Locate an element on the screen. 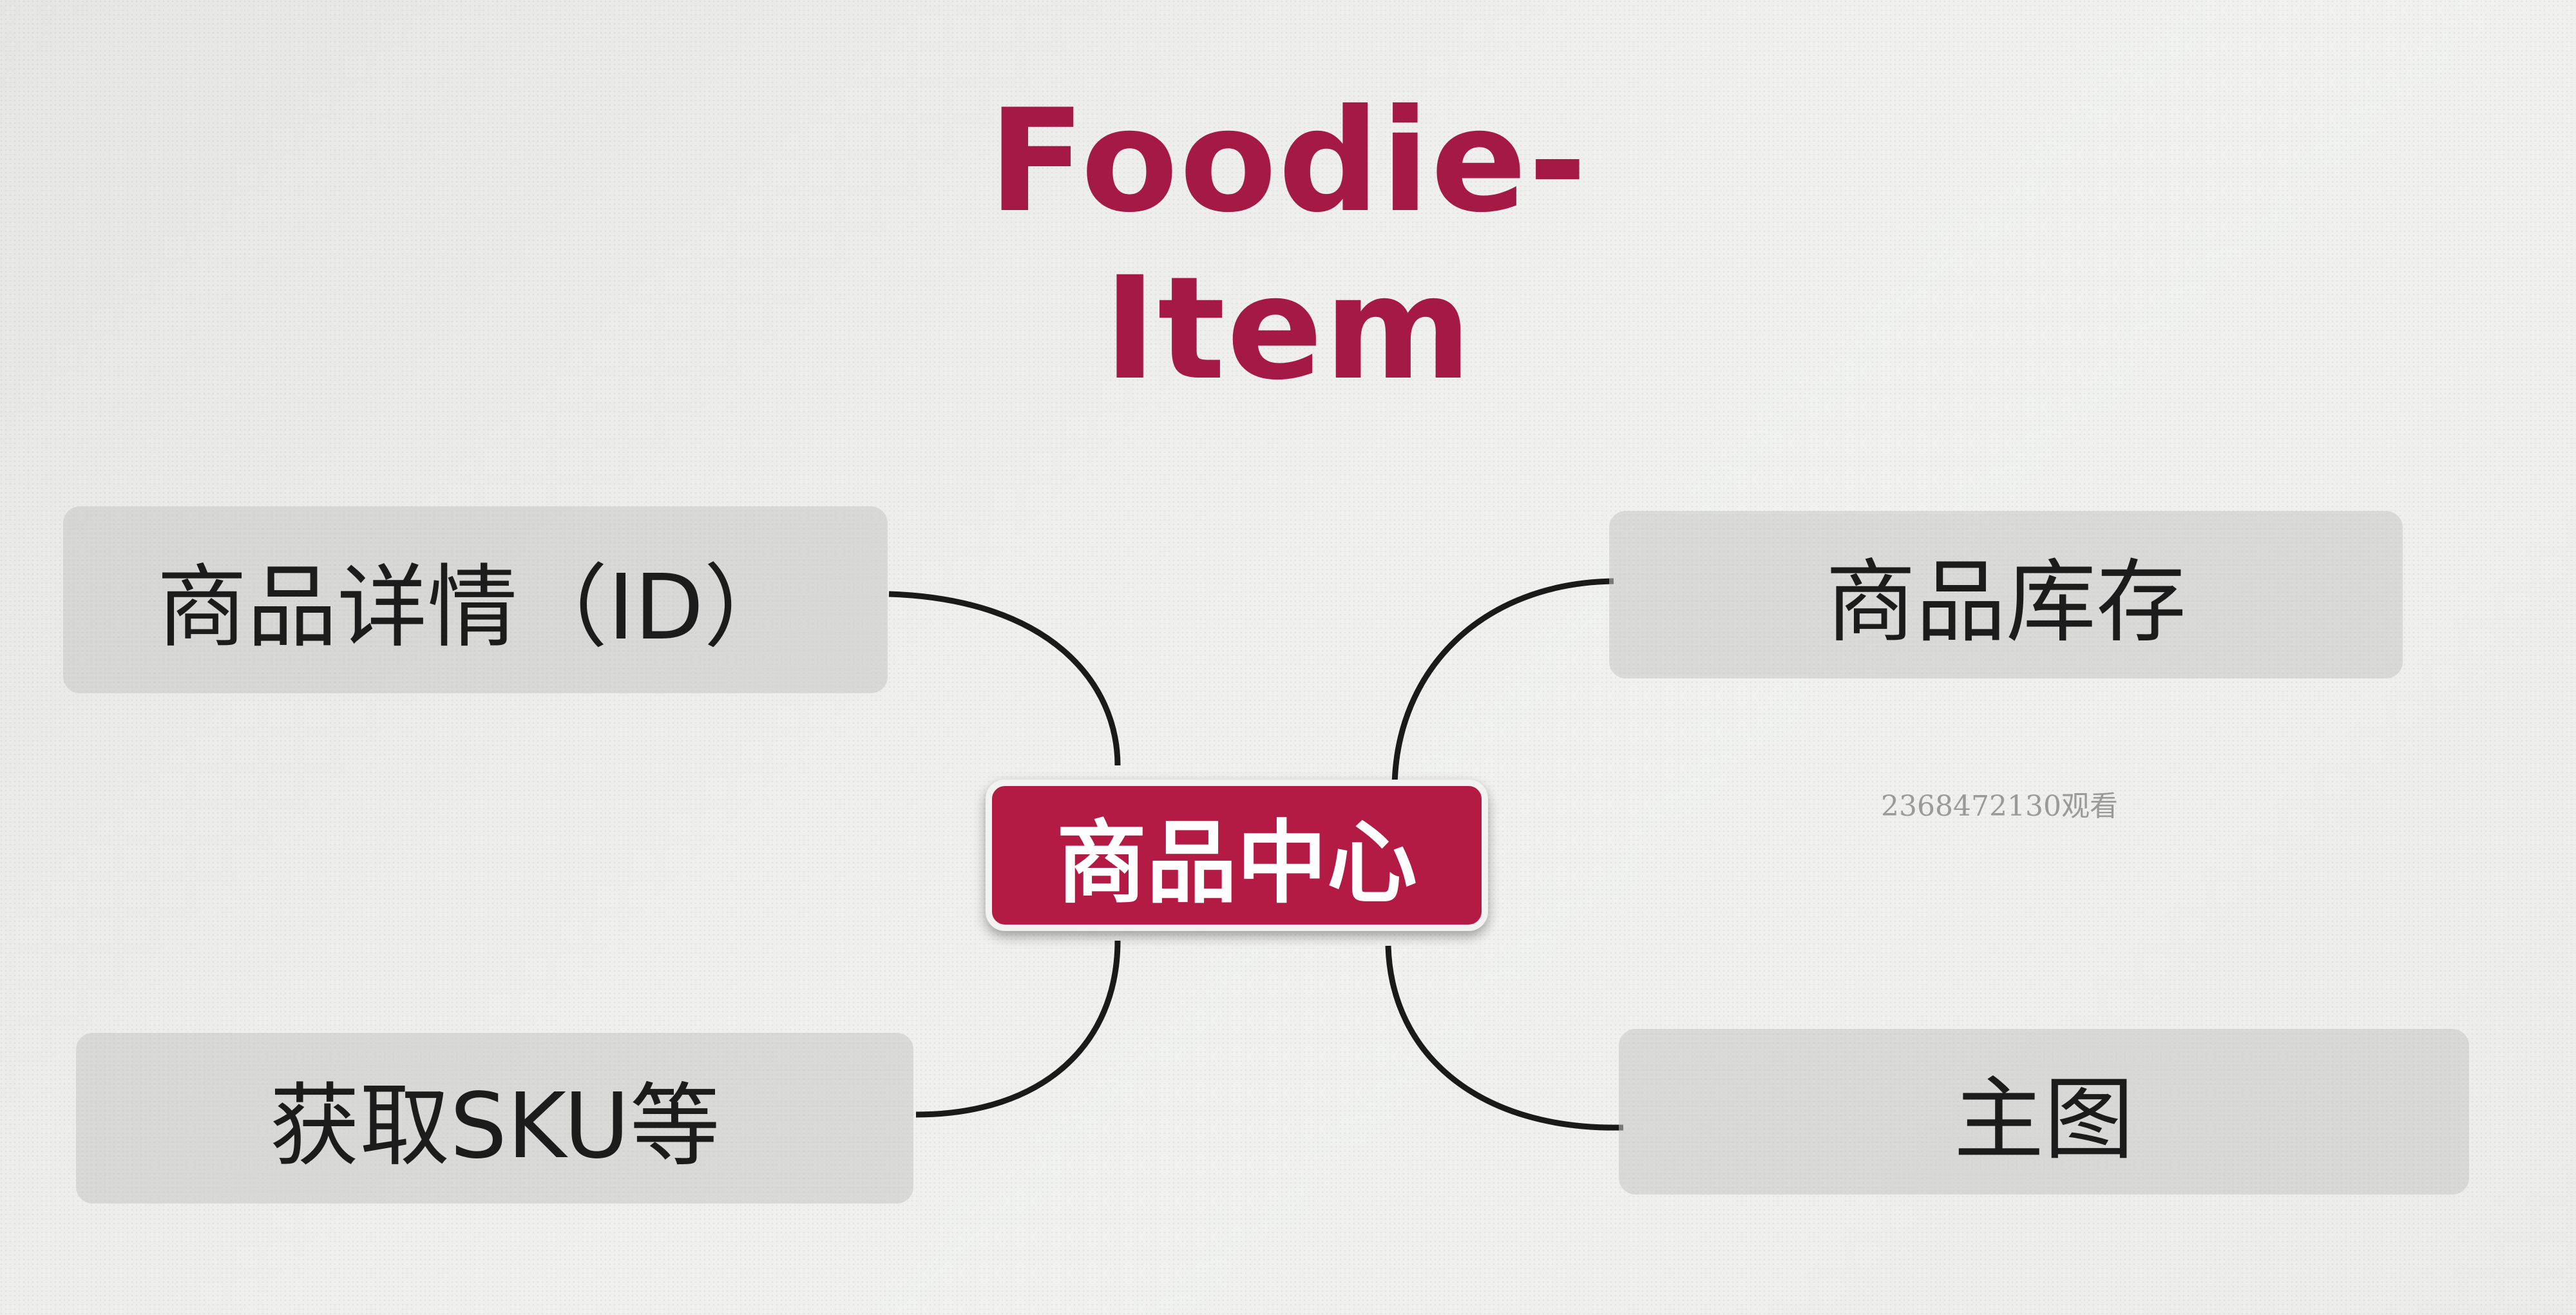 The width and height of the screenshot is (2576, 1315). center-node-product-center: 商品中心 is located at coordinates (1237, 856).